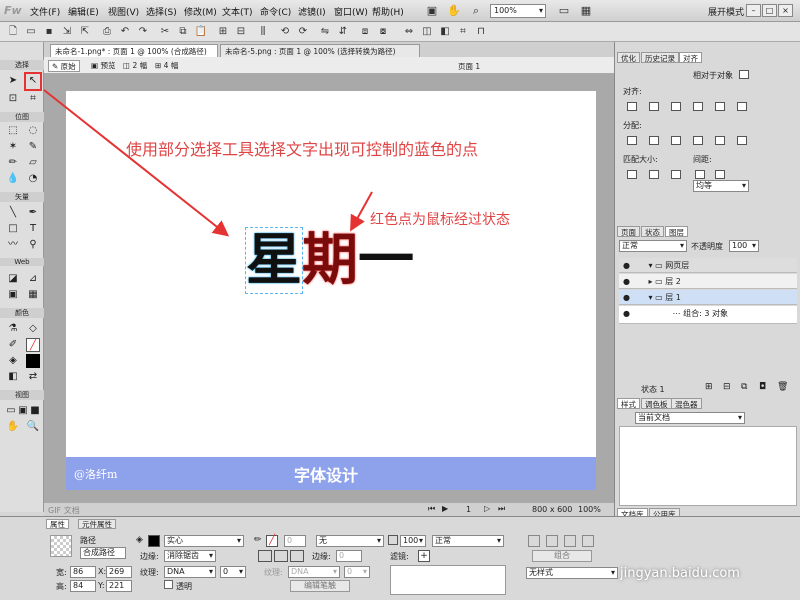 Image resolution: width=800 pixels, height=600 pixels. What do you see at coordinates (45, 11) in the screenshot?
I see `menu-file: 文件(F)` at bounding box center [45, 11].